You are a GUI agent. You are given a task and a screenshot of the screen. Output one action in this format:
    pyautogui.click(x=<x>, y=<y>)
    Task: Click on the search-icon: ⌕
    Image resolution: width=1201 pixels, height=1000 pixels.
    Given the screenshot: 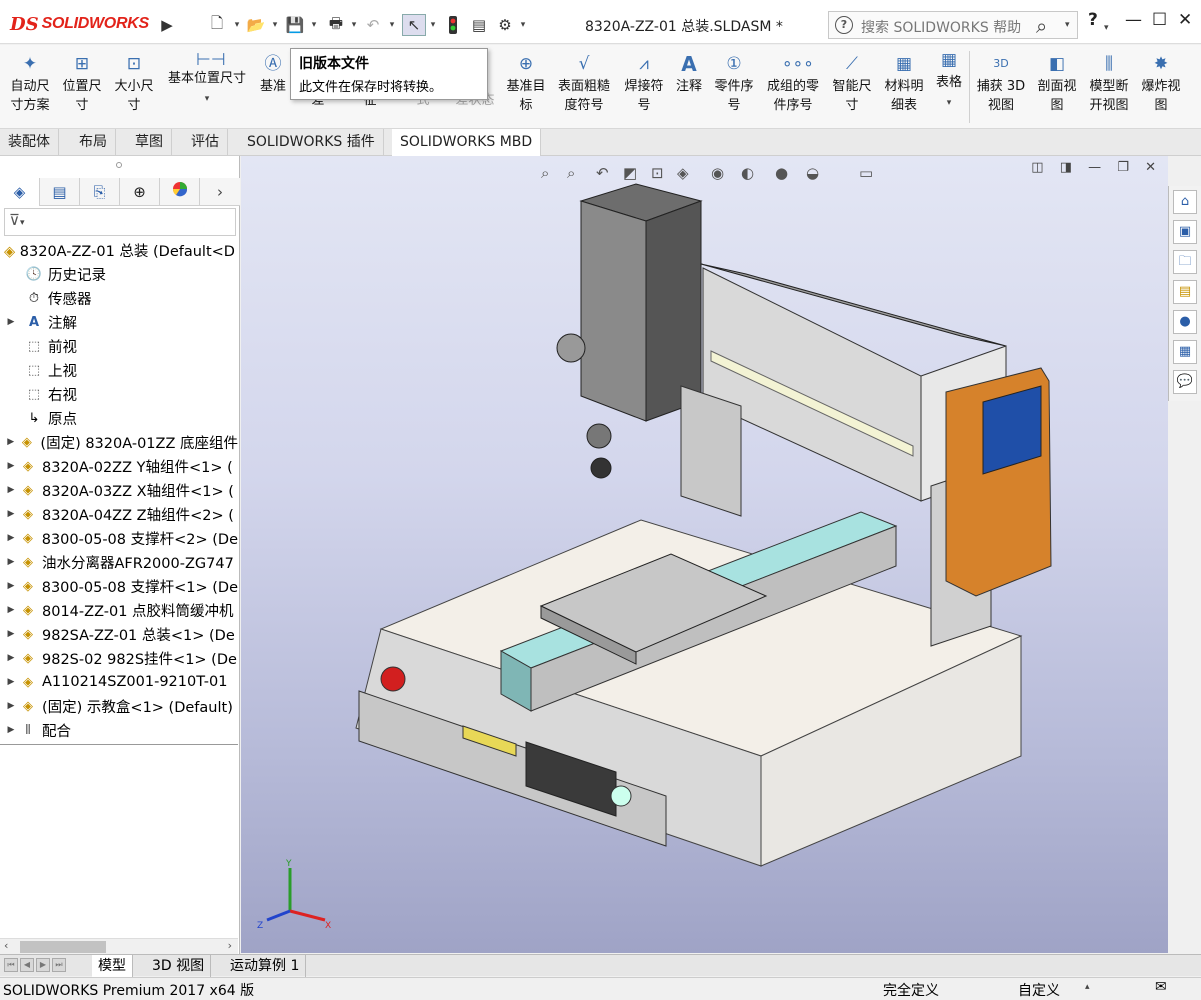 What is the action you would take?
    pyautogui.click(x=1041, y=26)
    